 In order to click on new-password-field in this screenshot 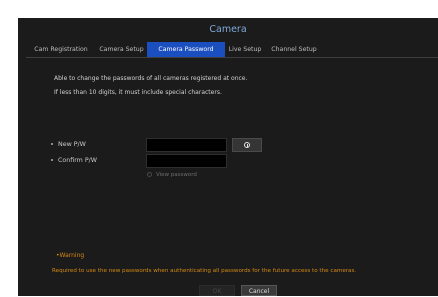, I will do `click(186, 145)`.